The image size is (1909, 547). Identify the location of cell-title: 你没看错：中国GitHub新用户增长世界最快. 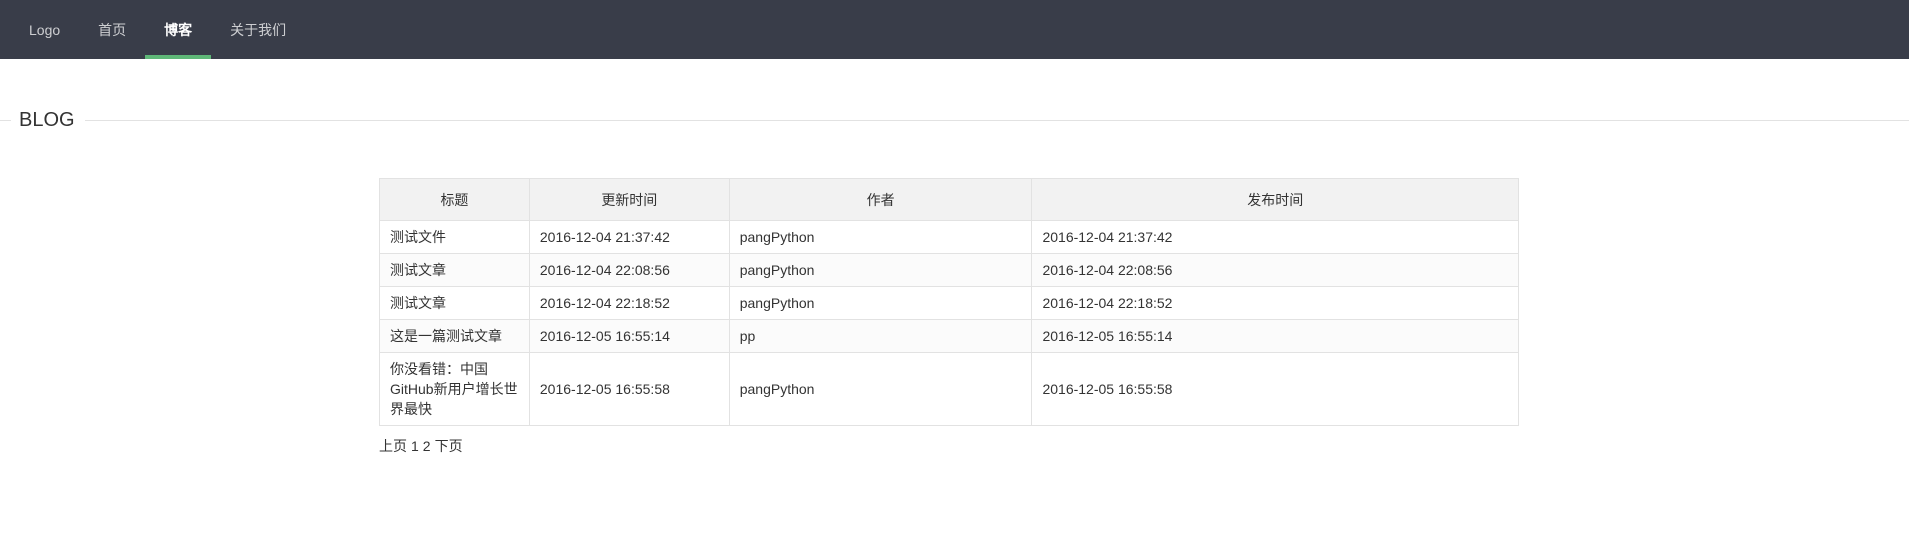
(454, 389).